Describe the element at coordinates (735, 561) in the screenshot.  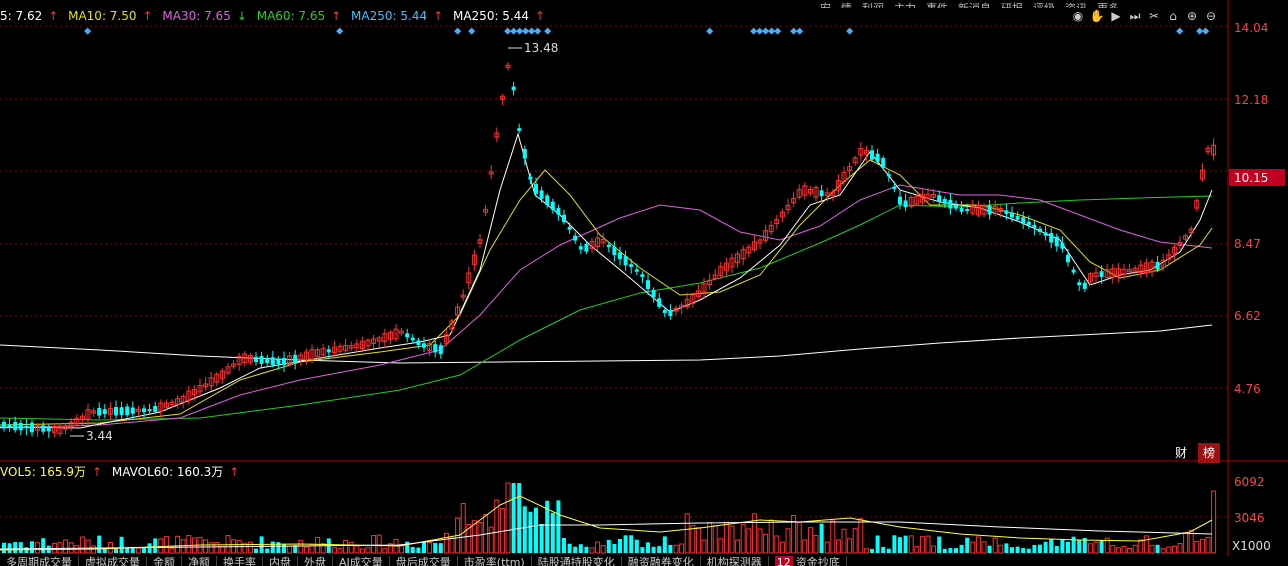
I see `indicator-tab: 机构探测器` at that location.